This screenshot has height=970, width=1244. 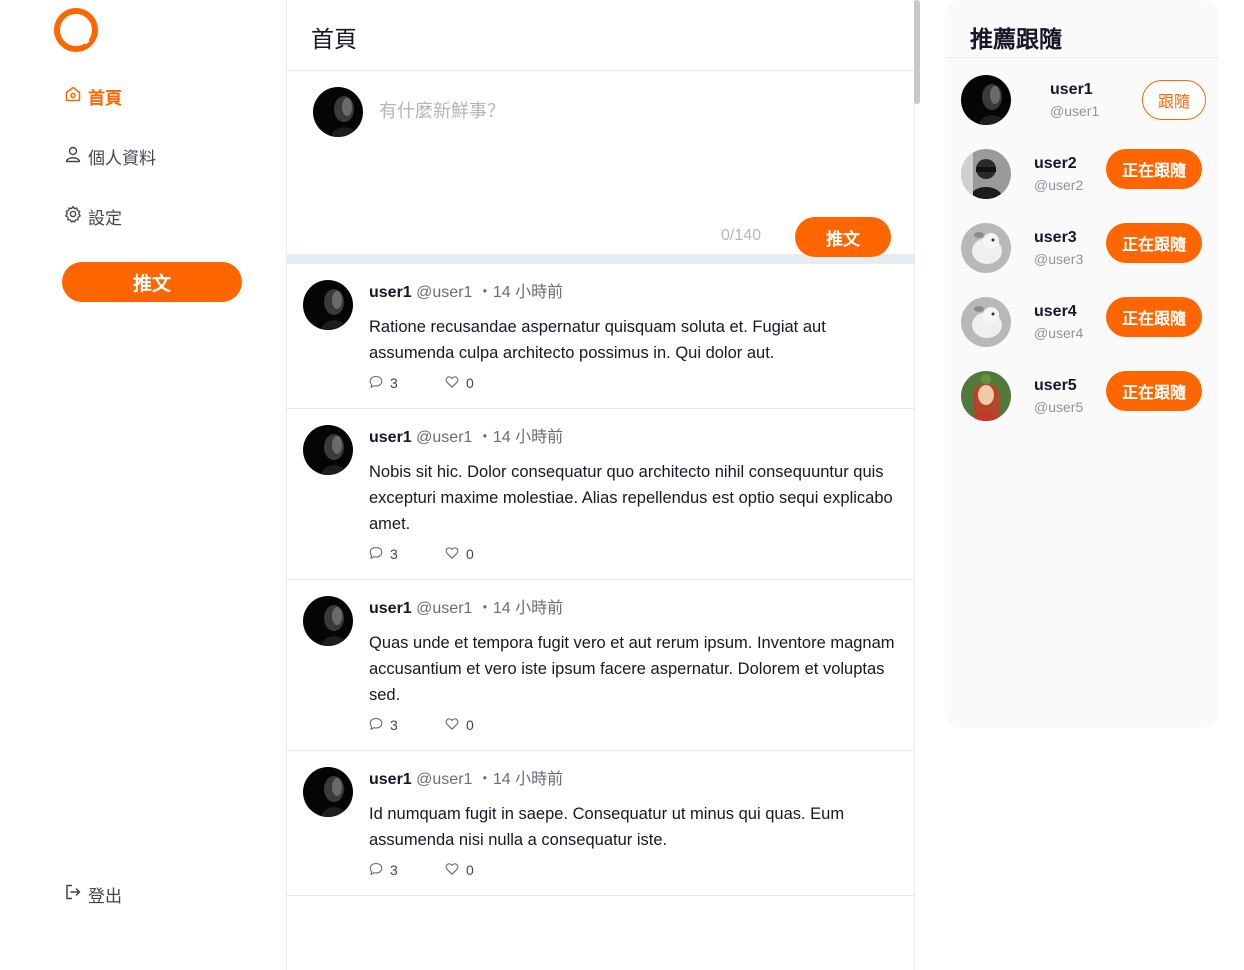 I want to click on tweet-input, so click(x=629, y=111).